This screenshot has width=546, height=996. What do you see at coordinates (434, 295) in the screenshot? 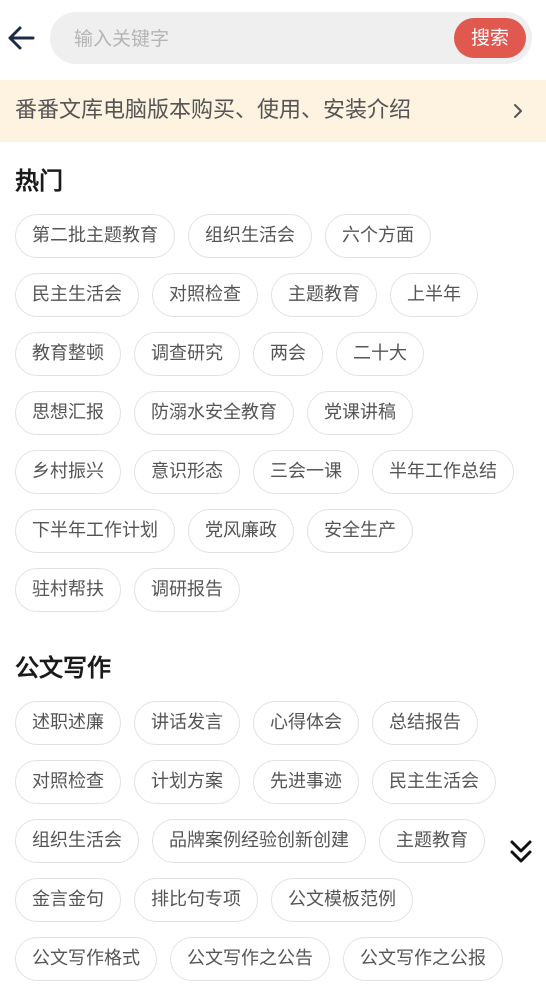
I see `tag-chip: 上半年` at bounding box center [434, 295].